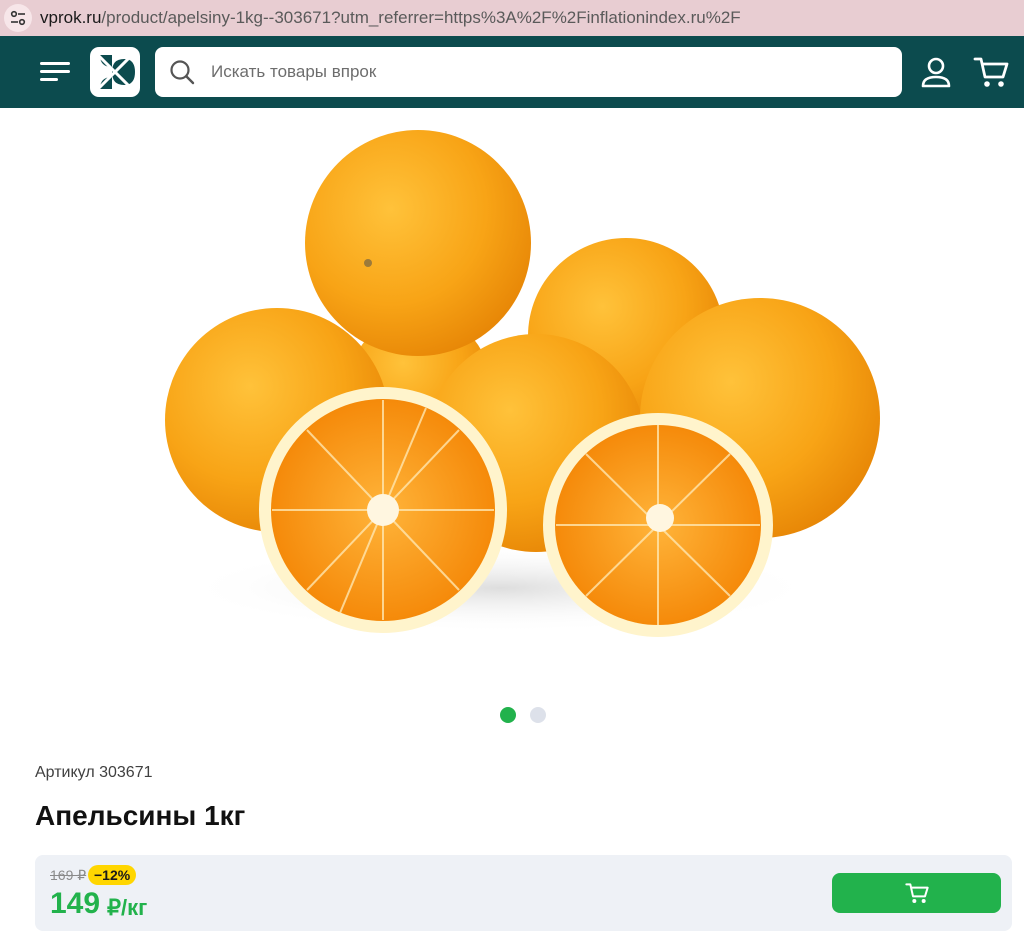 The width and height of the screenshot is (1024, 936). I want to click on site-settings-icon, so click(18, 18).